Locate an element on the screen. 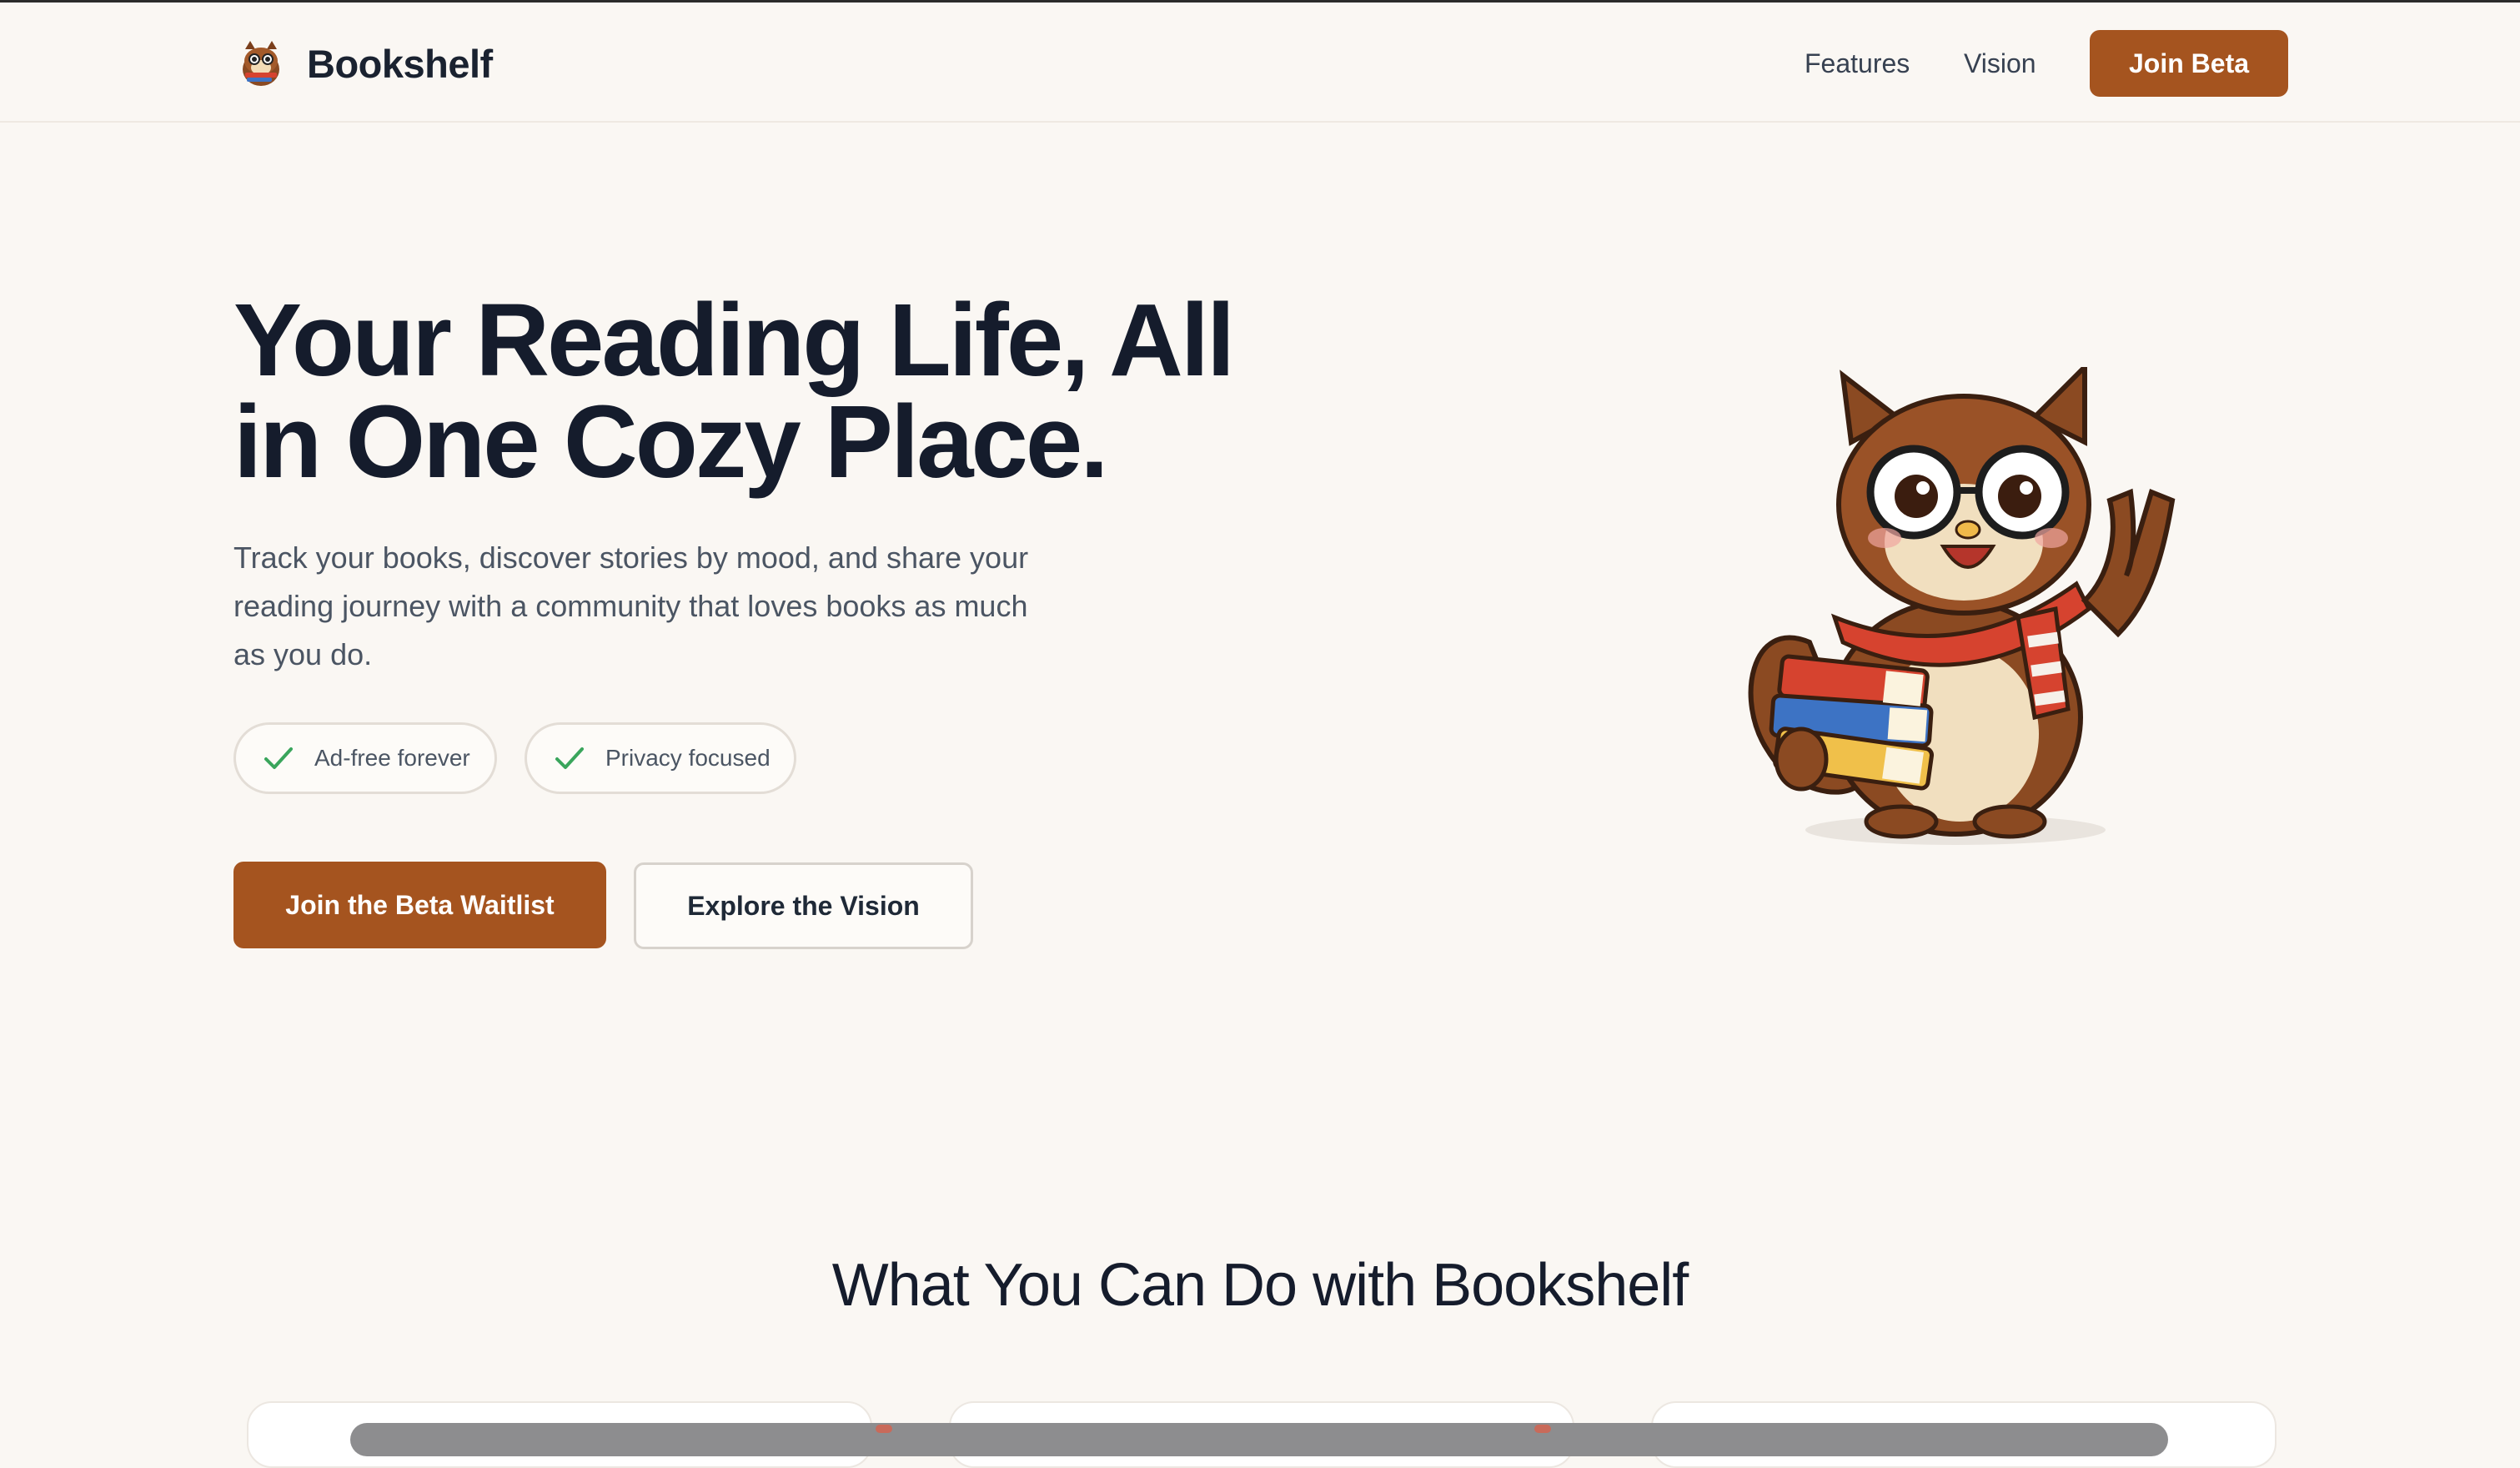 The width and height of the screenshot is (2520, 1468). hero-title-line-1: Your Reading Life, All is located at coordinates (734, 341).